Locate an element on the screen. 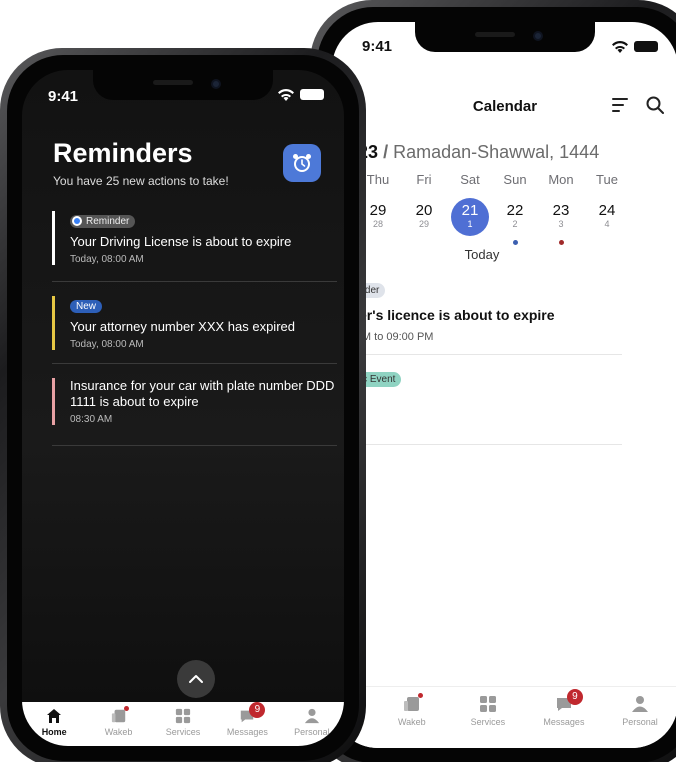 The height and width of the screenshot is (762, 676). event-card: Islamic Event al-Fitr All day is located at coordinates (473, 400).